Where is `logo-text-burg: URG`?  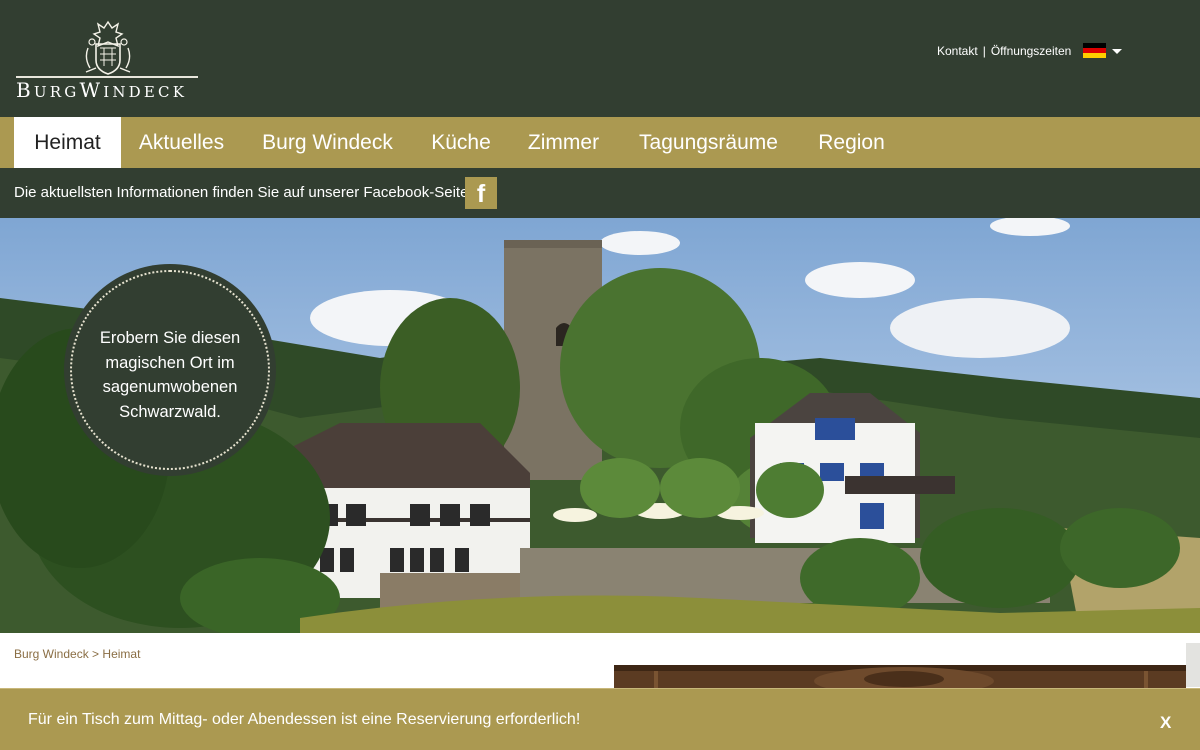
logo-text-burg: URG is located at coordinates (56, 92).